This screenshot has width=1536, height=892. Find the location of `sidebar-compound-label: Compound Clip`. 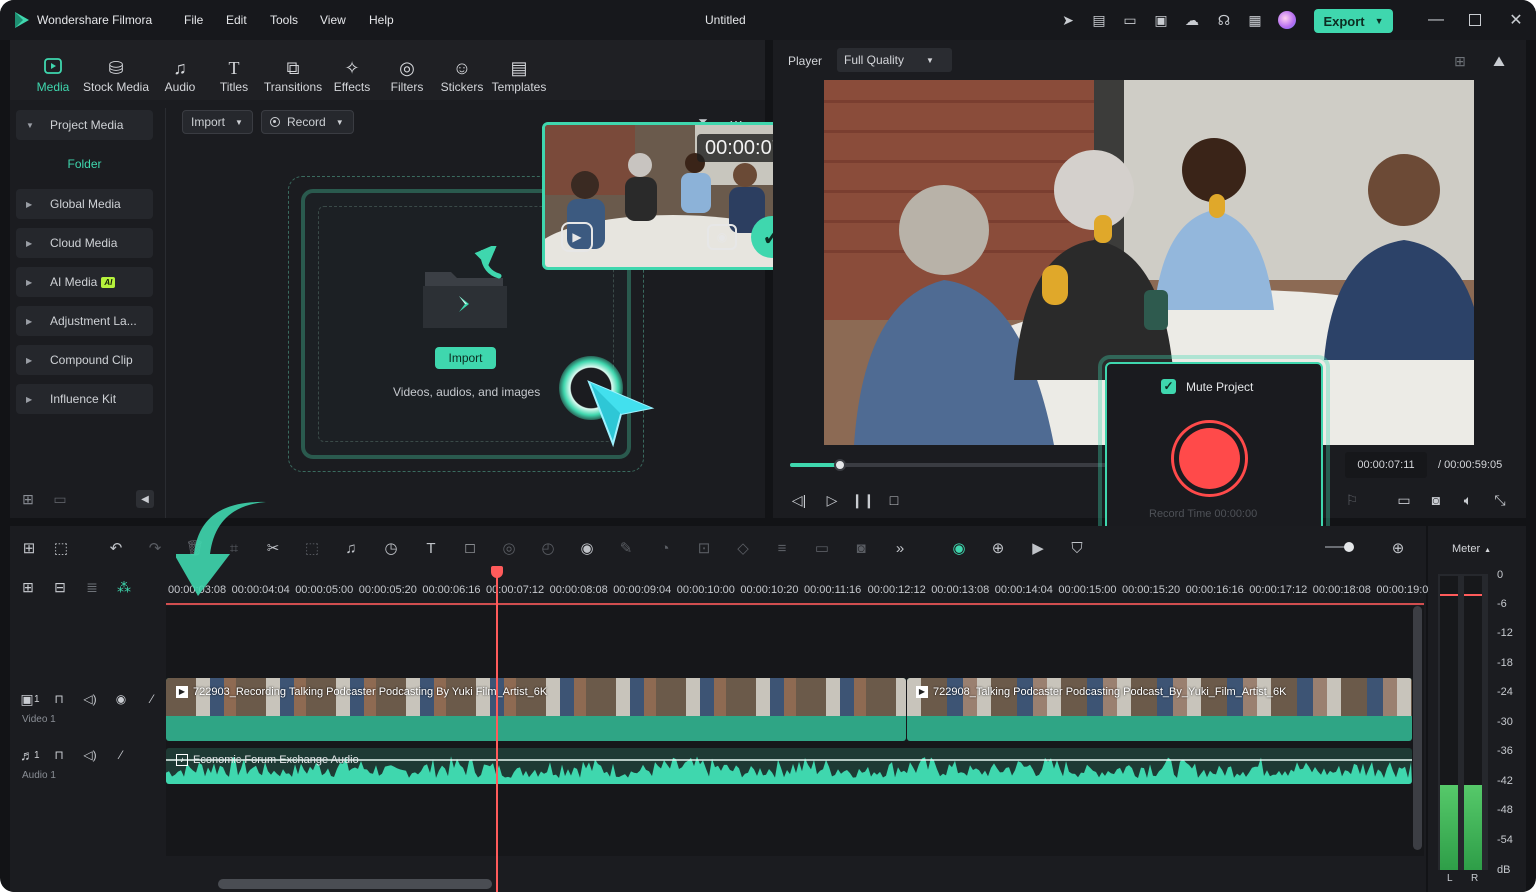

sidebar-compound-label: Compound Clip is located at coordinates (91, 360).